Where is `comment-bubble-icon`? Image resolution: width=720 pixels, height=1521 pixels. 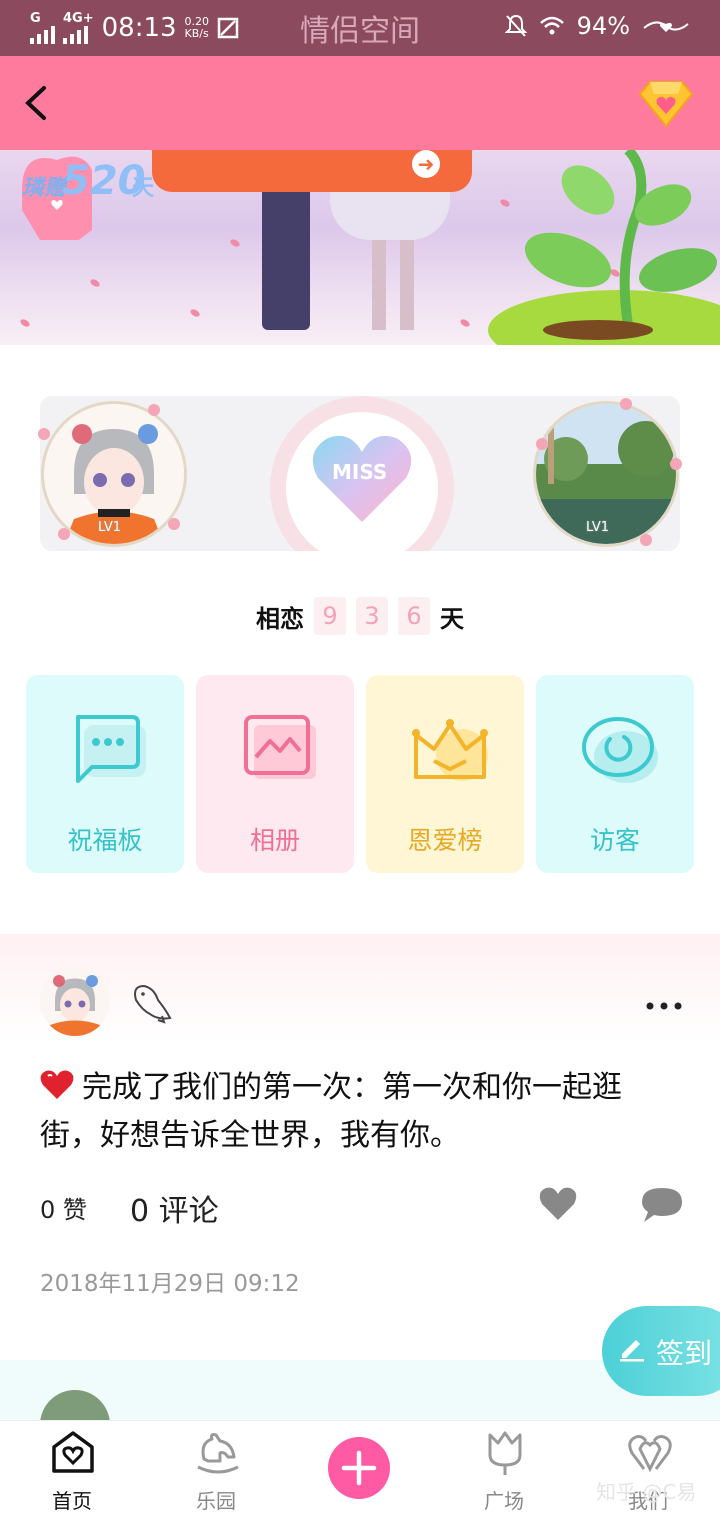 comment-bubble-icon is located at coordinates (662, 1205).